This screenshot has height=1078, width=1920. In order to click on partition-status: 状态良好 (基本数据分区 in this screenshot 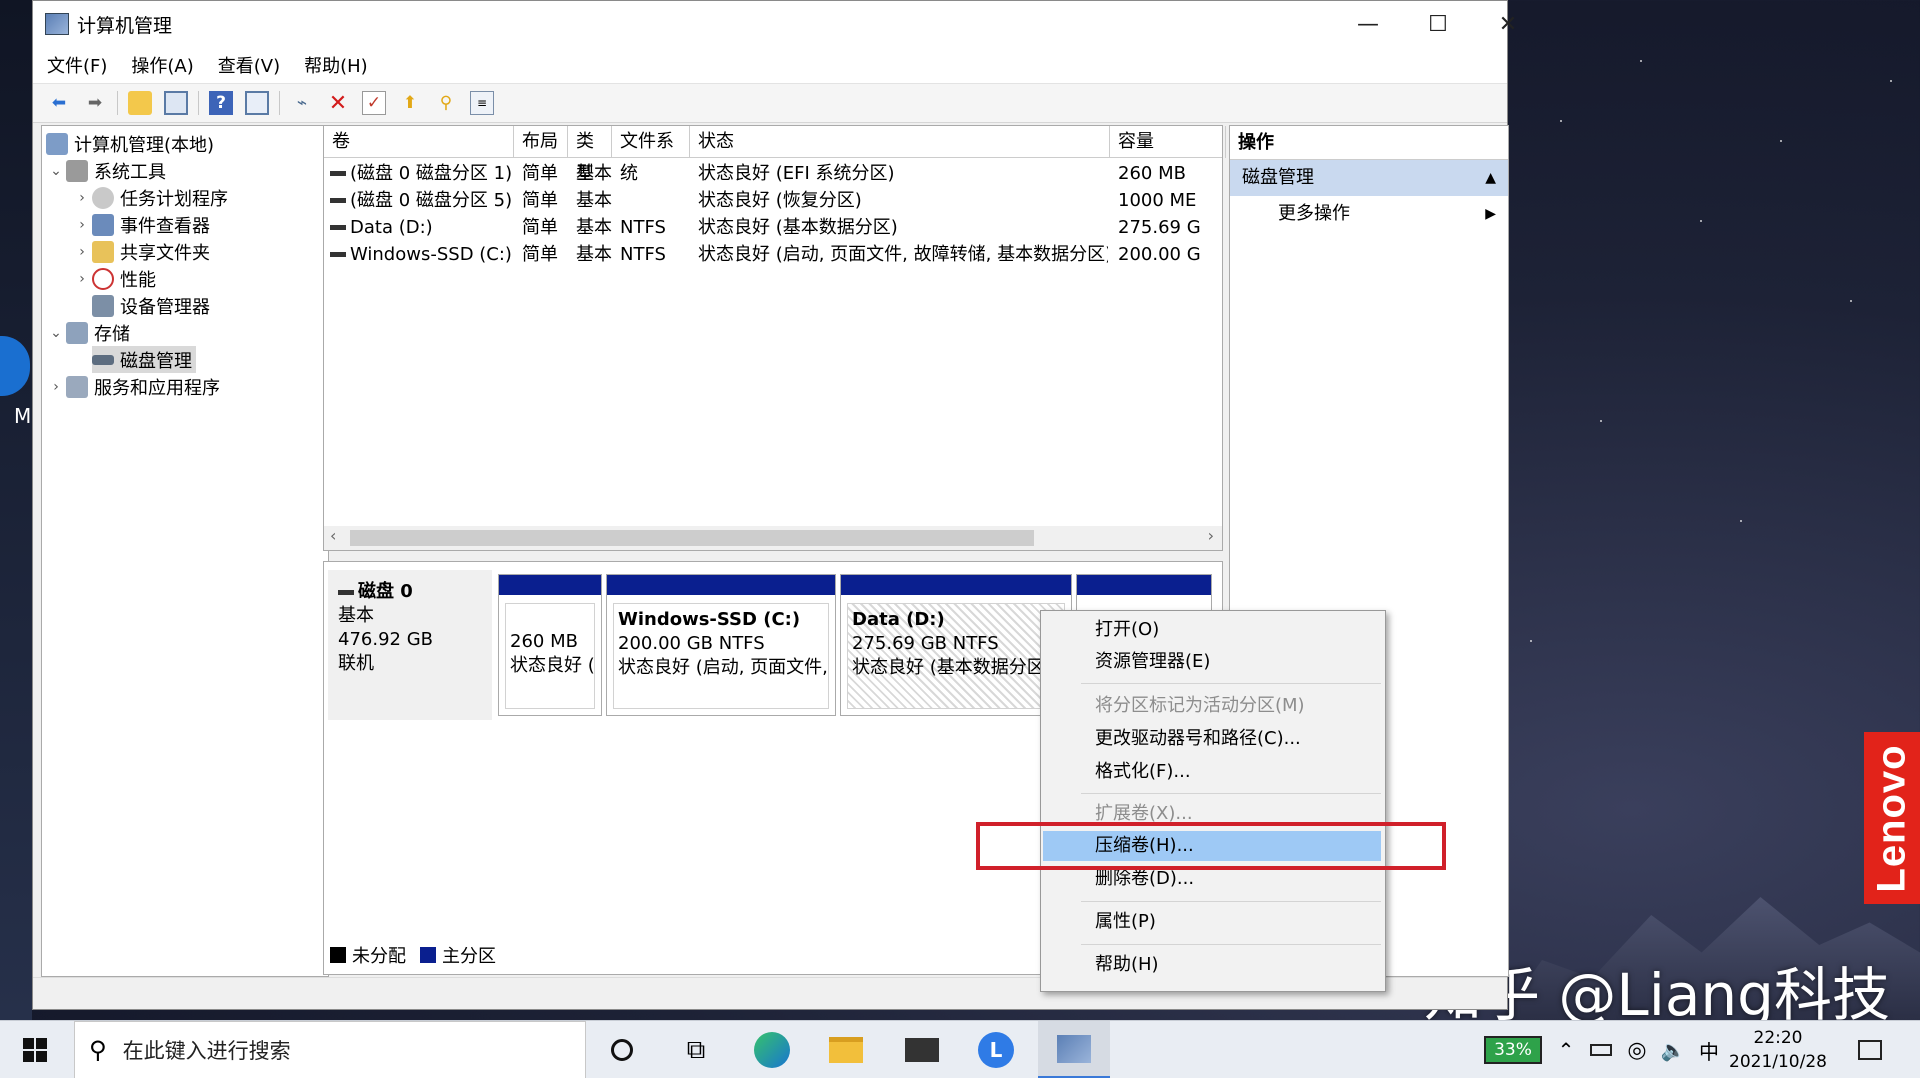, I will do `click(948, 667)`.